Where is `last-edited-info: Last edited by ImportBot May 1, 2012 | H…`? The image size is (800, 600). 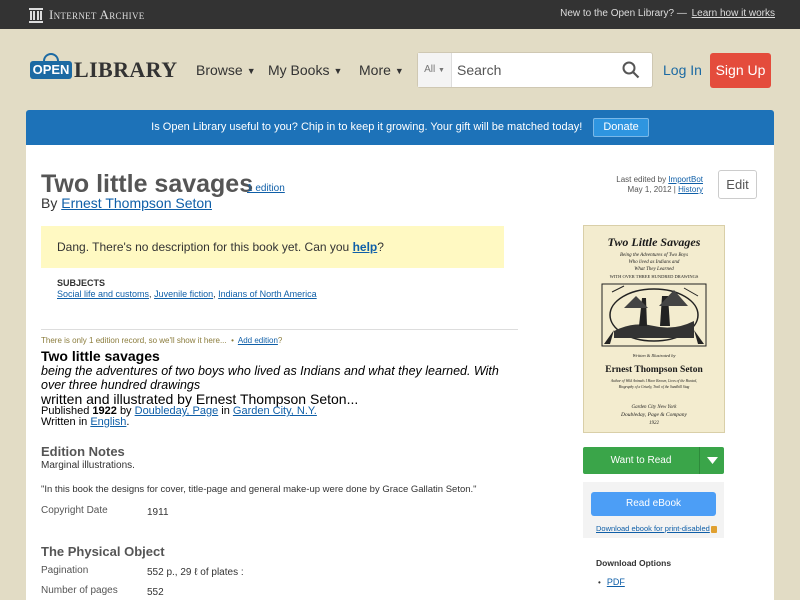
last-edited-info: Last edited by ImportBot May 1, 2012 | H… is located at coordinates (659, 185).